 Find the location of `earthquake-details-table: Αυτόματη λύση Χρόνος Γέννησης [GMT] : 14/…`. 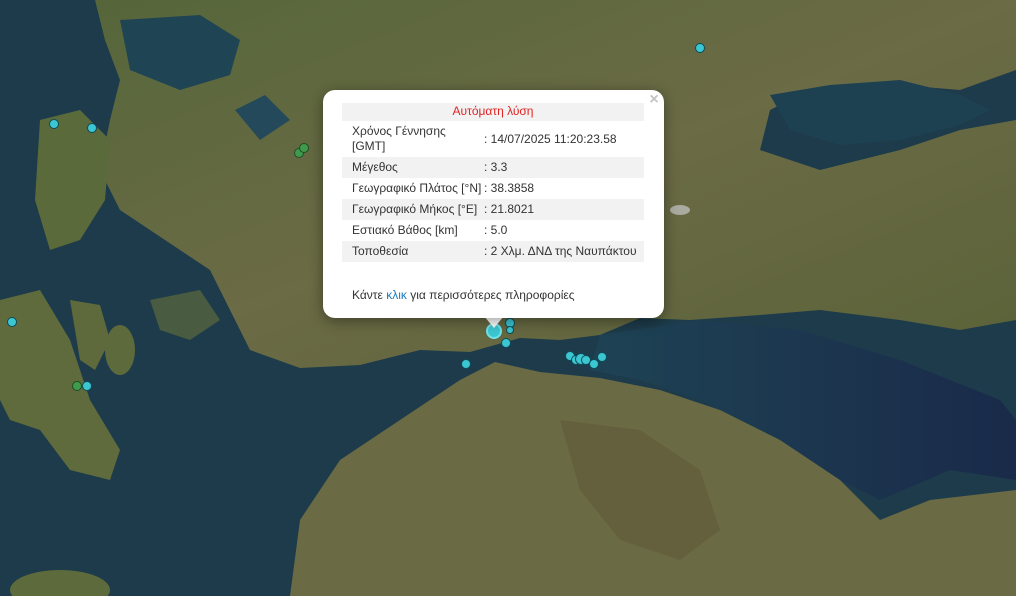

earthquake-details-table: Αυτόματη λύση Χρόνος Γέννησης [GMT] : 14/… is located at coordinates (493, 182).